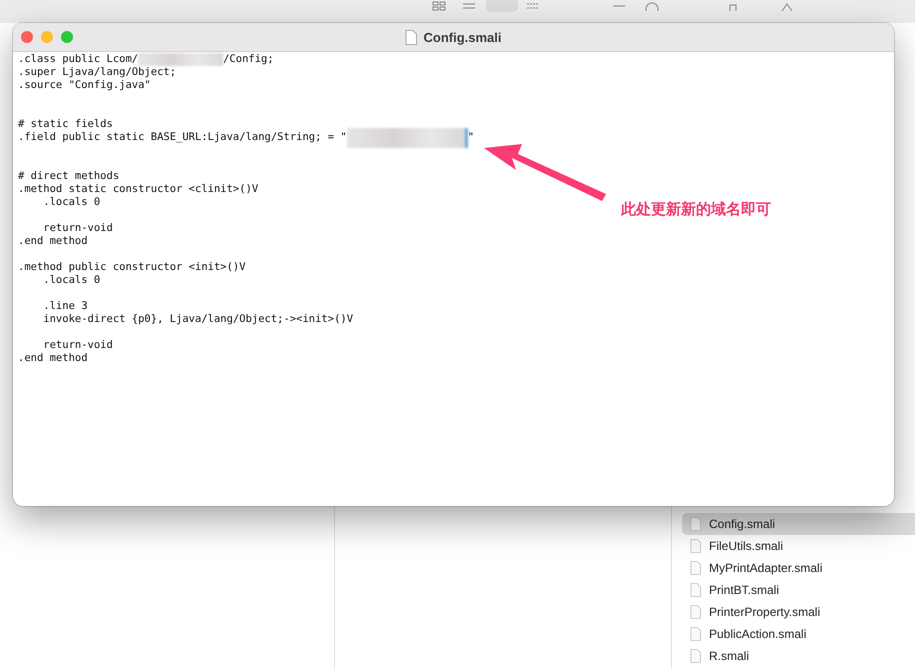  What do you see at coordinates (798, 590) in the screenshot?
I see `file-list-item: PrintBT.smali` at bounding box center [798, 590].